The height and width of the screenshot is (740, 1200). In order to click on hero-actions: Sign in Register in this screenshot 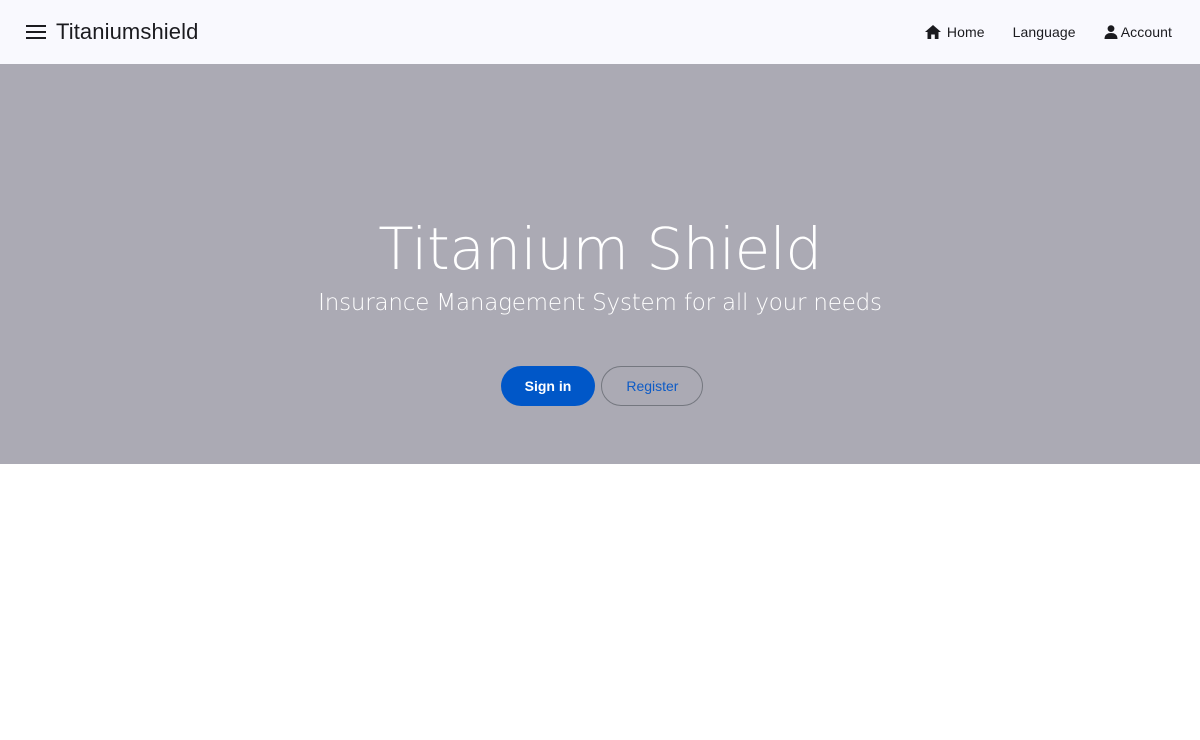, I will do `click(600, 386)`.